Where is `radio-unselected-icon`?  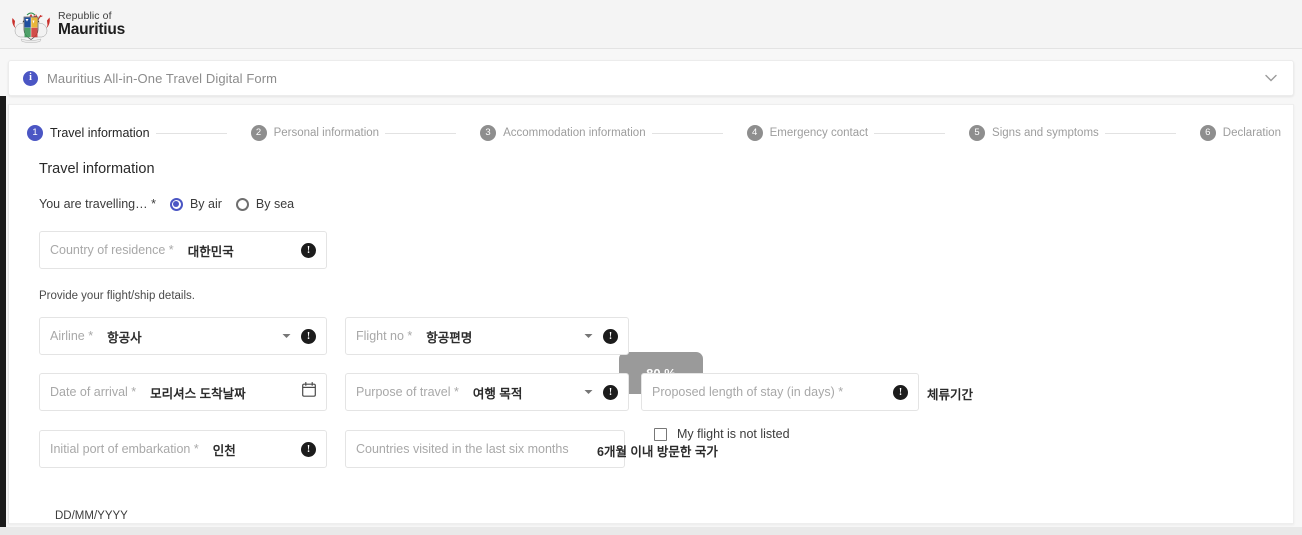
radio-unselected-icon is located at coordinates (242, 204).